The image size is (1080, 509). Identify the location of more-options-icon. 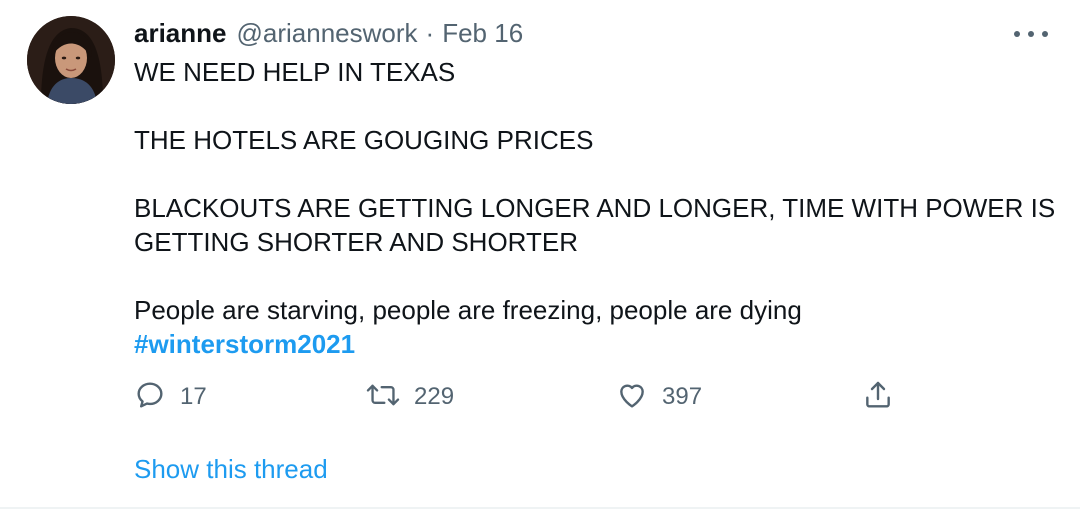
(1031, 34).